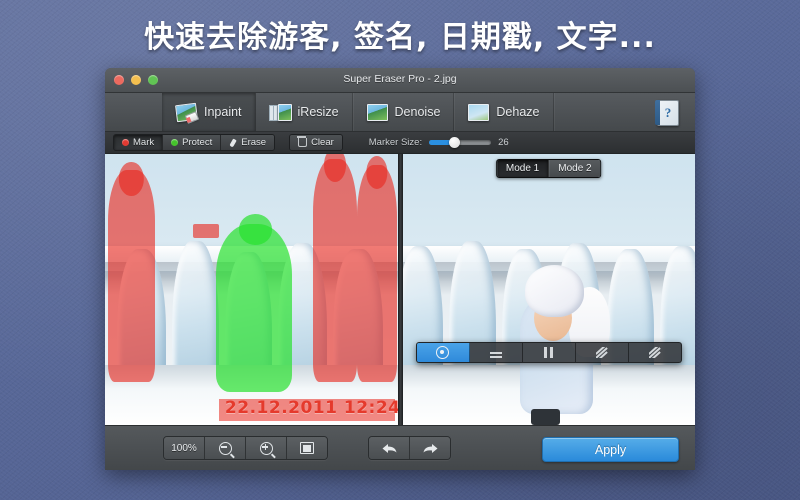 The height and width of the screenshot is (500, 800). I want to click on undo-icon, so click(389, 448).